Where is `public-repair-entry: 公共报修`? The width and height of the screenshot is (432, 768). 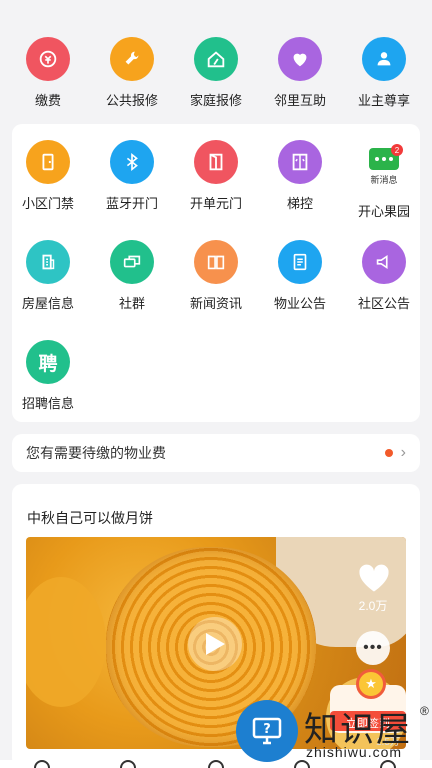 public-repair-entry: 公共报修 is located at coordinates (132, 73).